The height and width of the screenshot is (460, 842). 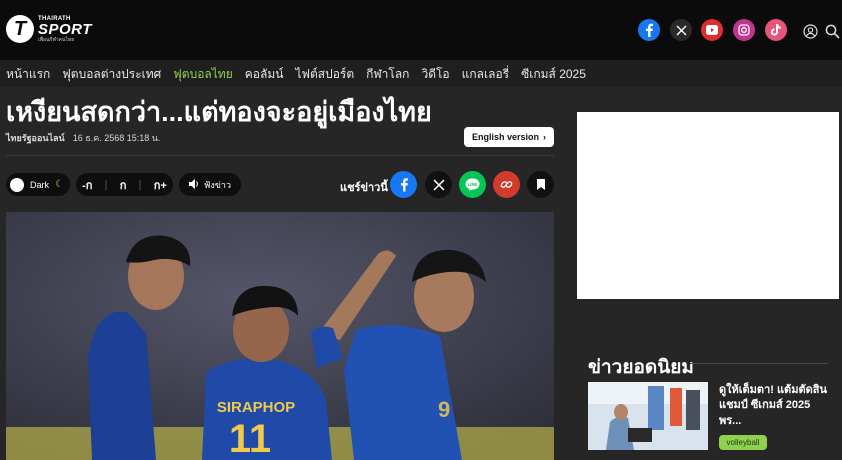 I want to click on chevron-right-icon: ›, so click(x=545, y=137).